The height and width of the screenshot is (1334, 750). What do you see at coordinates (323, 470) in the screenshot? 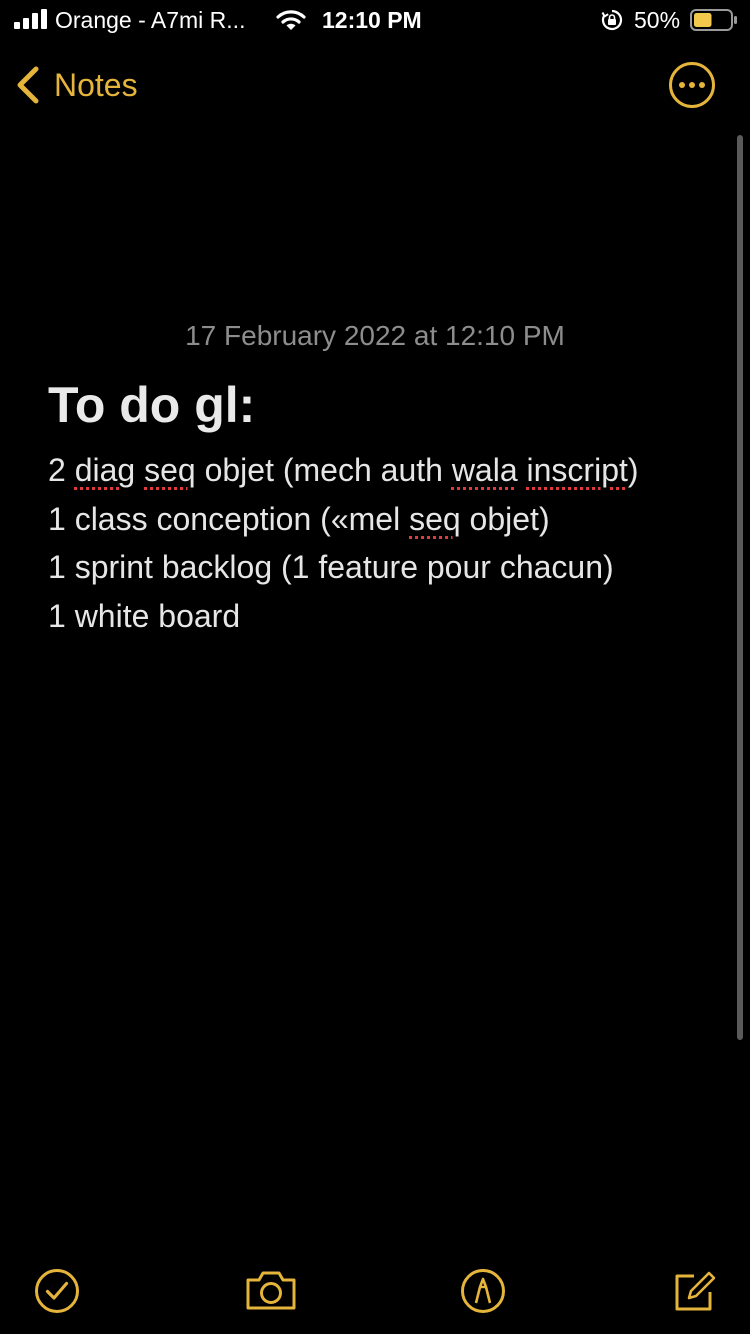
I see `note-text: objet (mech auth` at bounding box center [323, 470].